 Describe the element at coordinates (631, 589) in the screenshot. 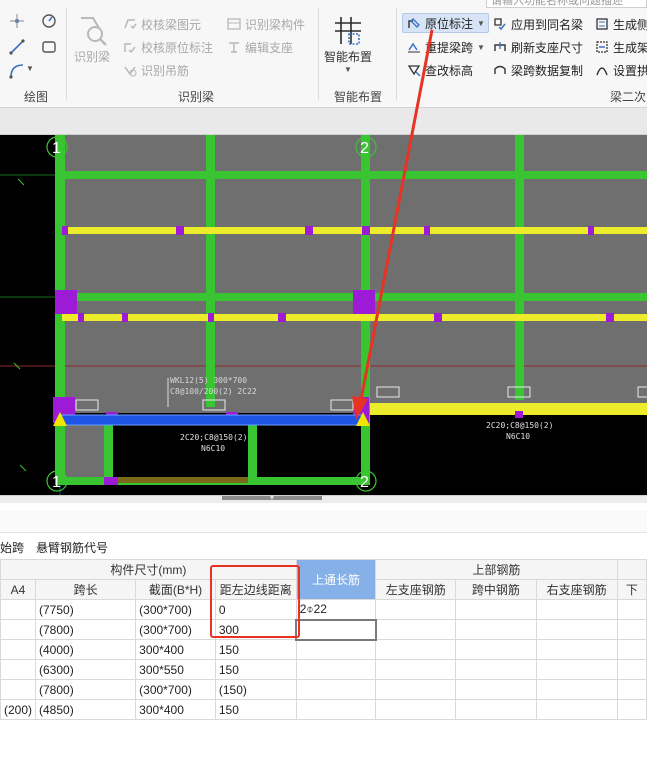

I see `col-next: 下` at that location.